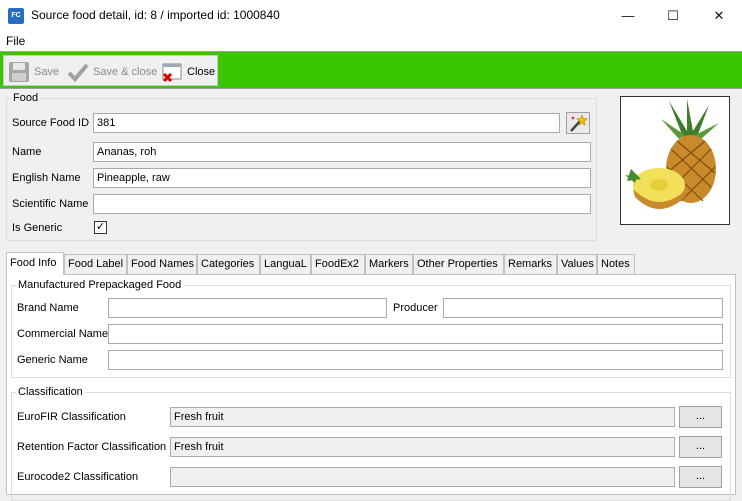 The image size is (742, 501). I want to click on tab-food-label: Food Label, so click(95, 264).